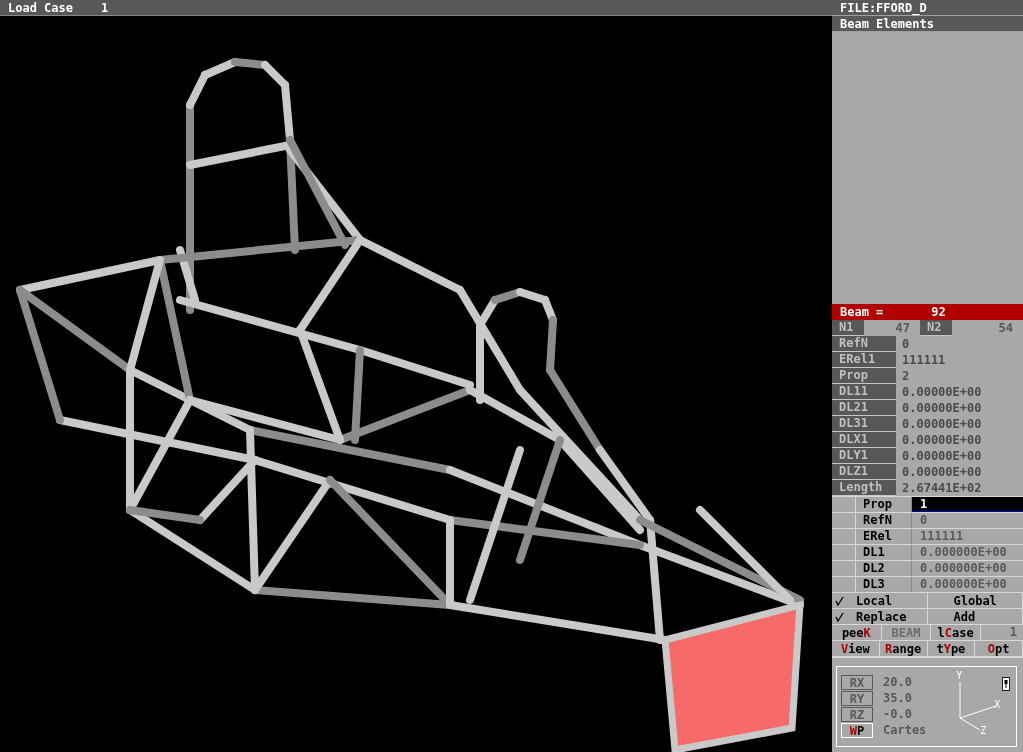  Describe the element at coordinates (936, 328) in the screenshot. I see `node-label: N2` at that location.